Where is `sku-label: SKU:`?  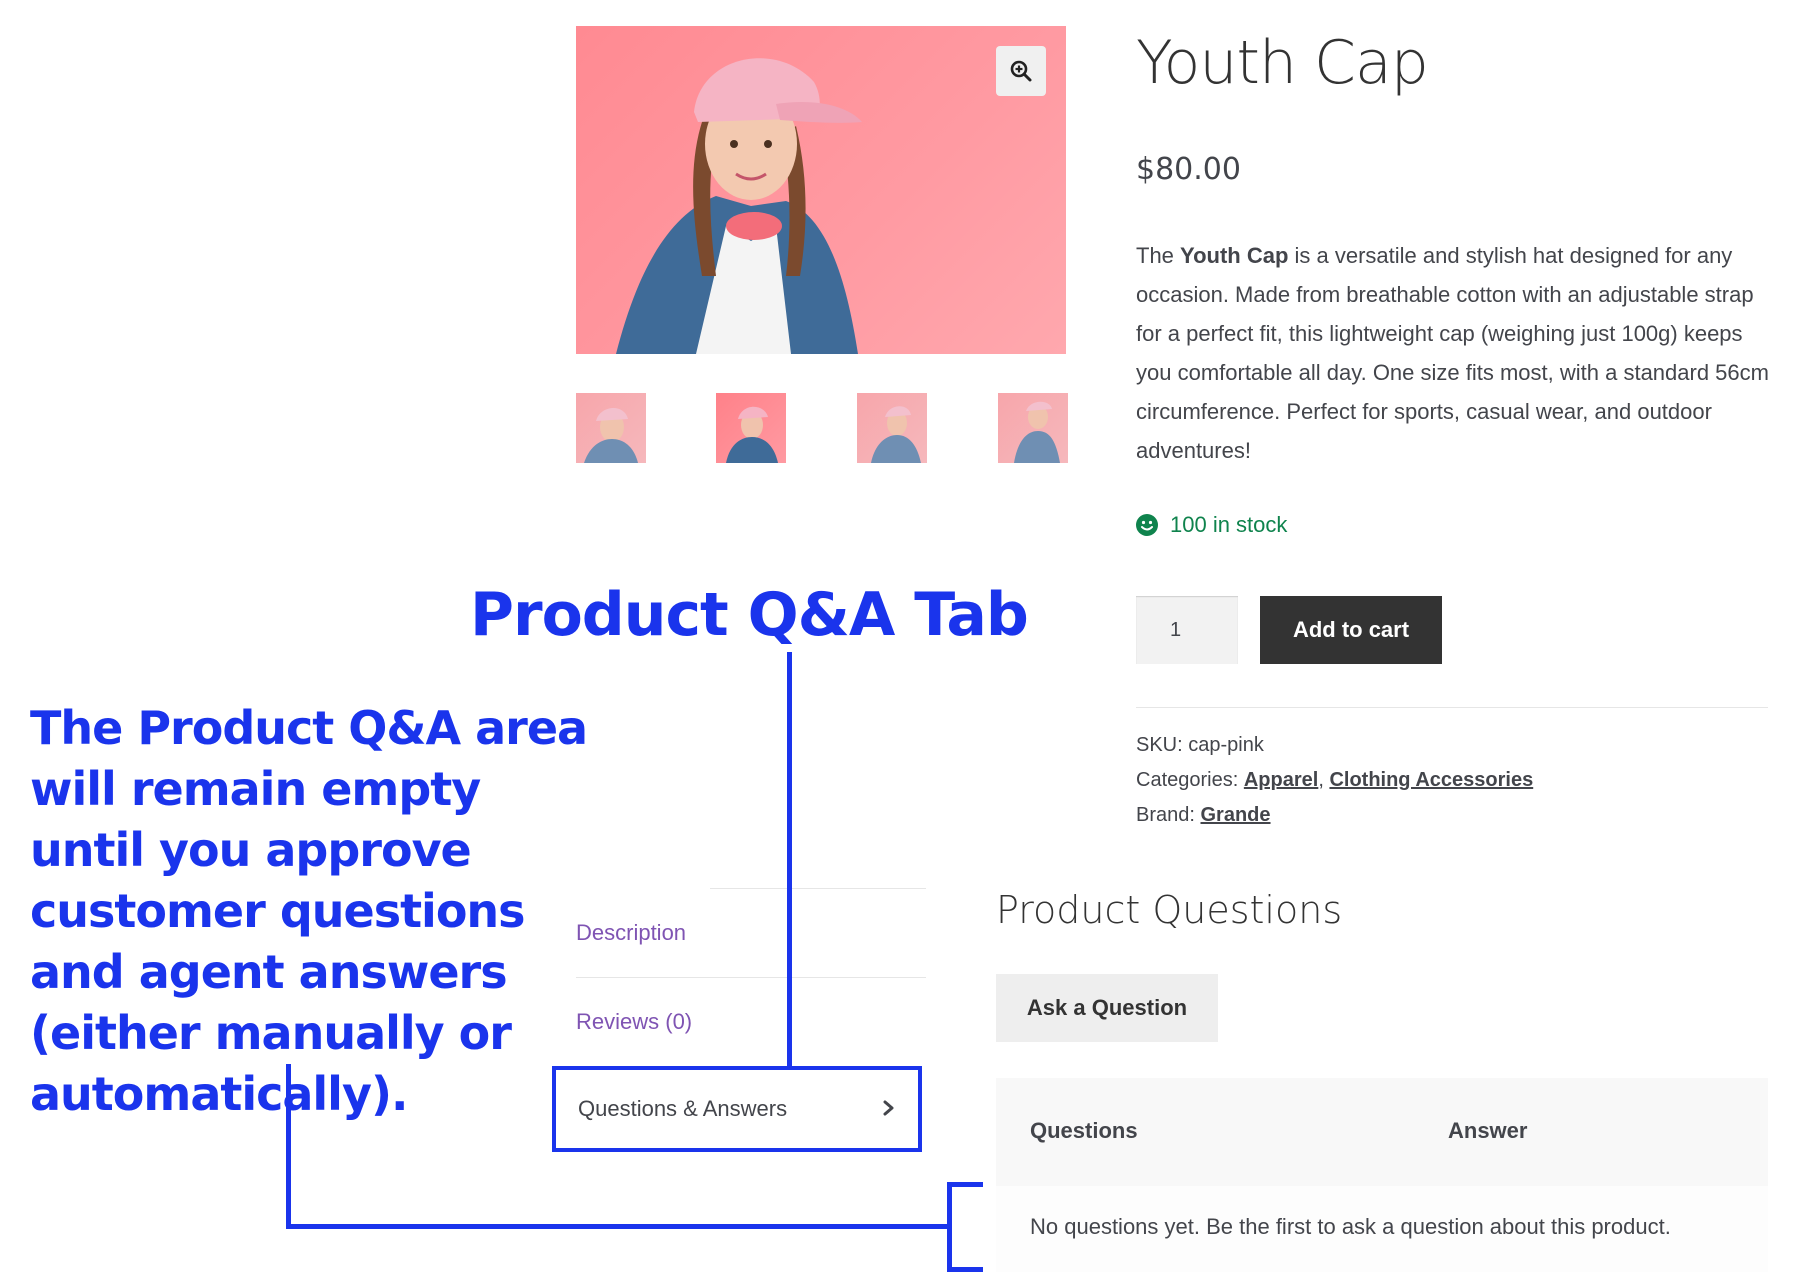 sku-label: SKU: is located at coordinates (1159, 745).